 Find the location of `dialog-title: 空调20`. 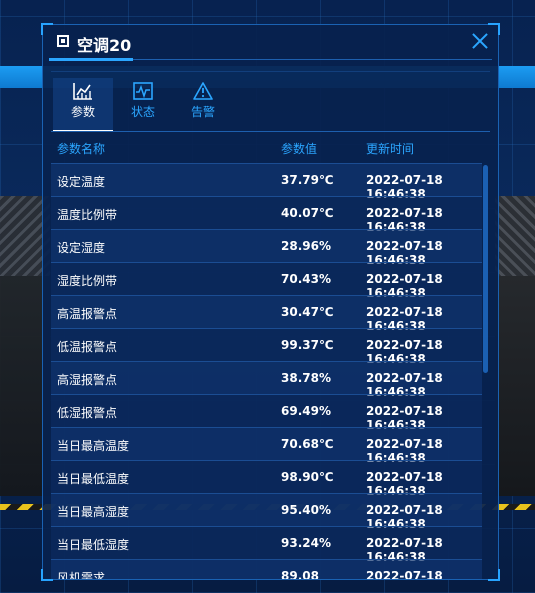

dialog-title: 空调20 is located at coordinates (104, 45).